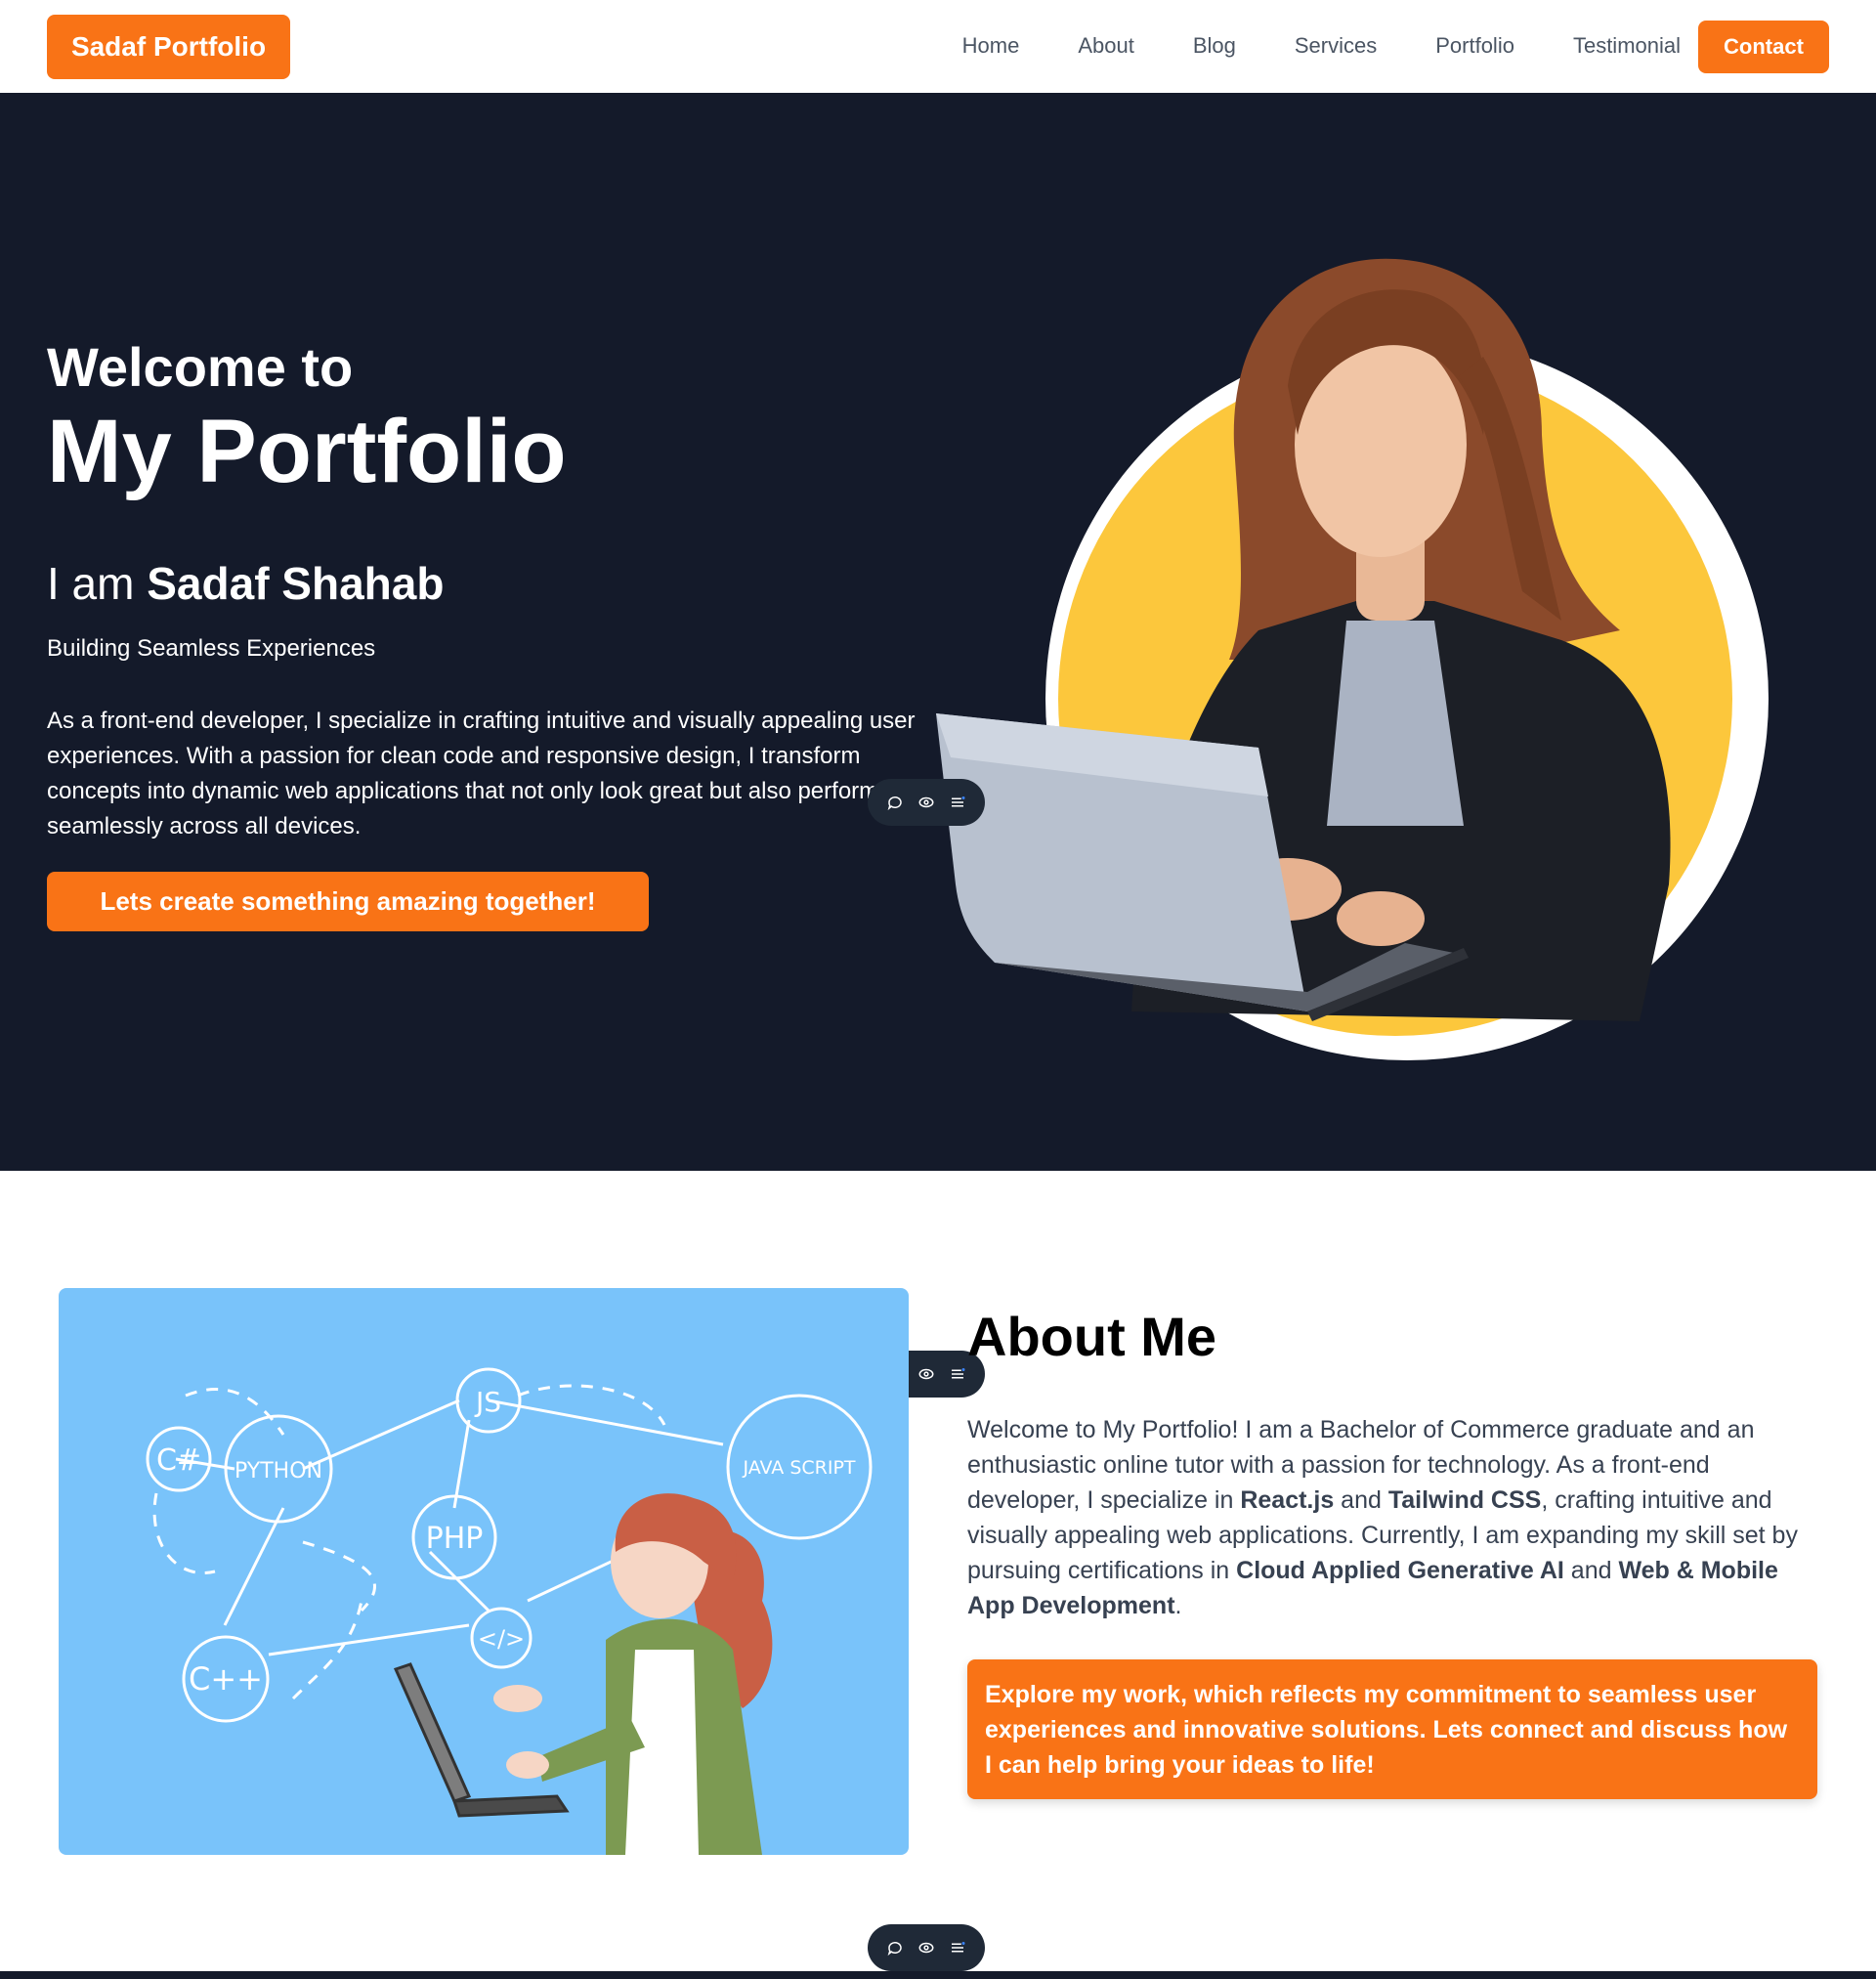  I want to click on about-skill-tailwind: Tailwind CSS, so click(1464, 1500).